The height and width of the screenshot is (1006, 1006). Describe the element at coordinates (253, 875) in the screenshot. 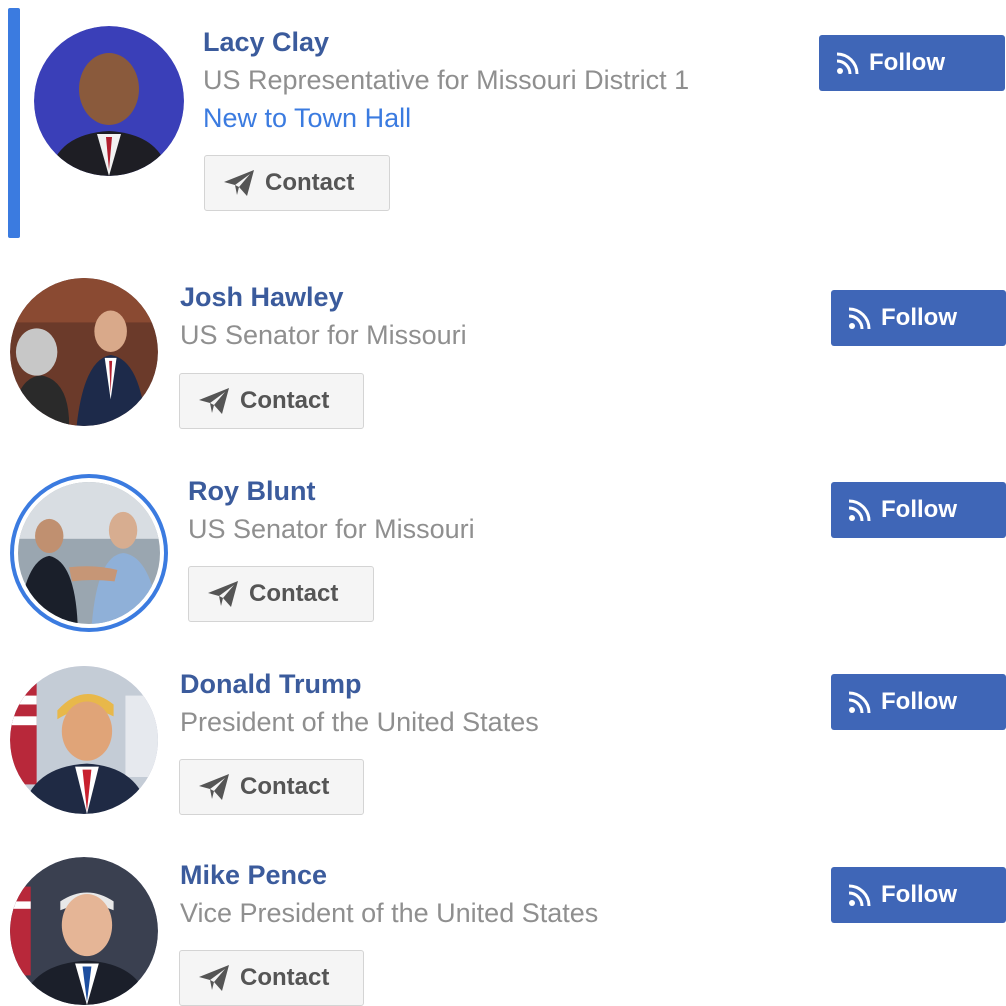

I see `rep-name: Mike Pence` at that location.